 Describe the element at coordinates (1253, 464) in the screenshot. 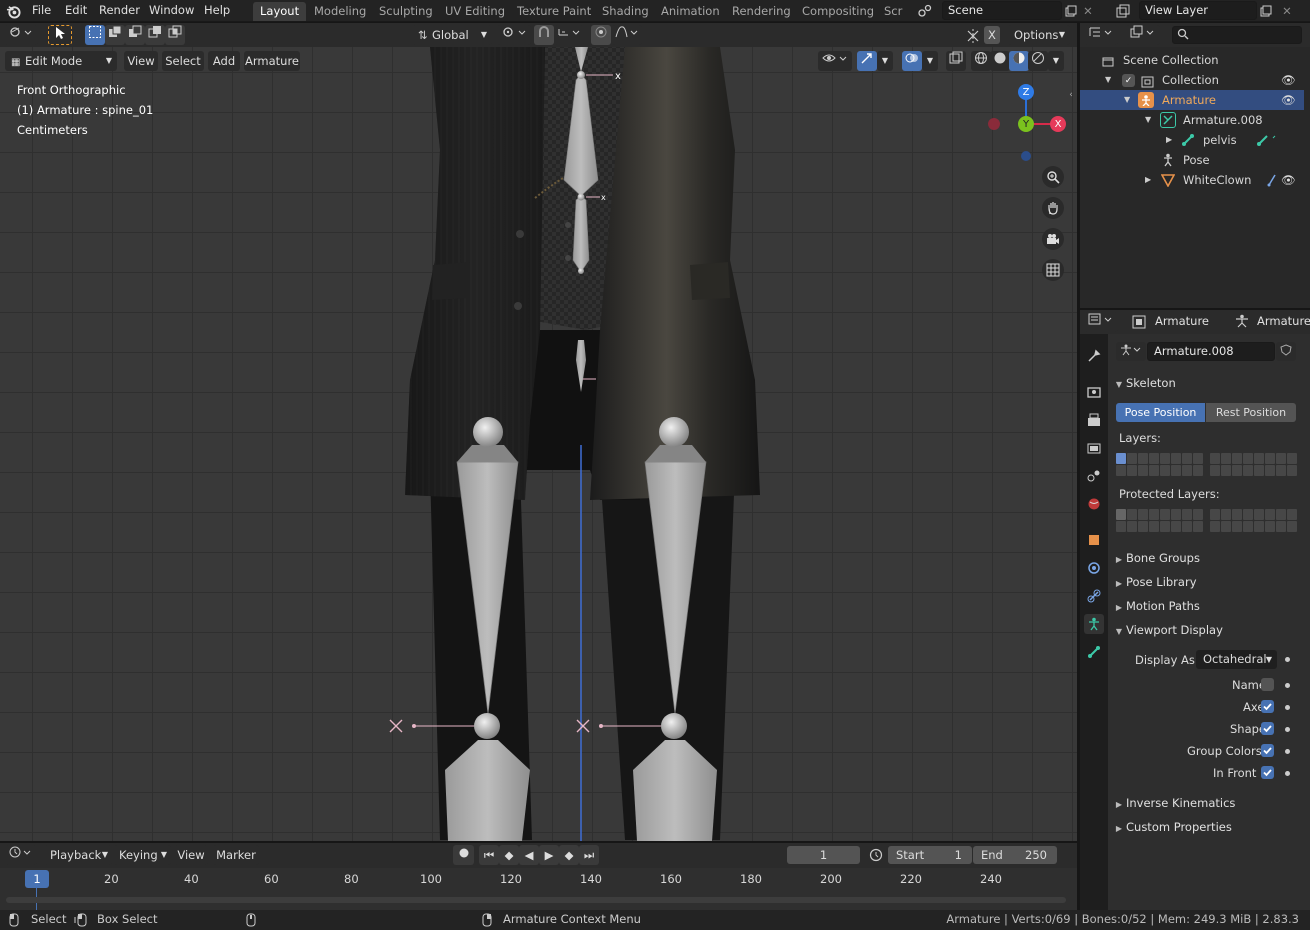

I see `layers-grid-b` at that location.